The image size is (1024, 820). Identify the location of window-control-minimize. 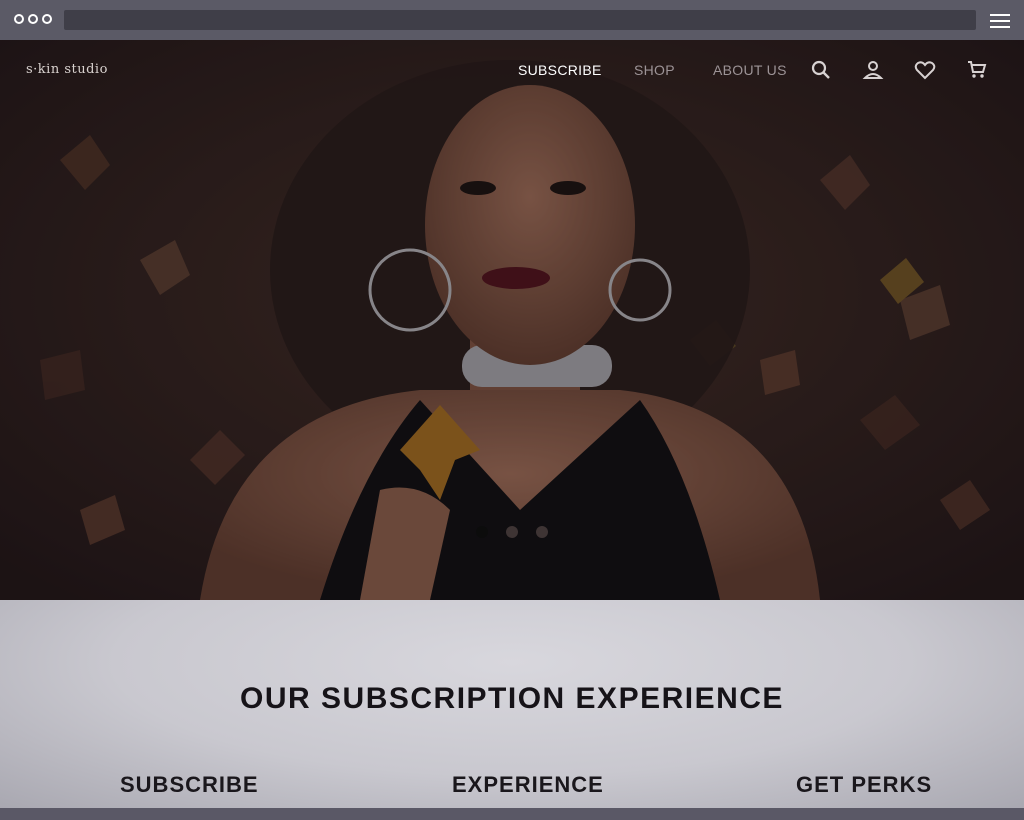
(33, 19).